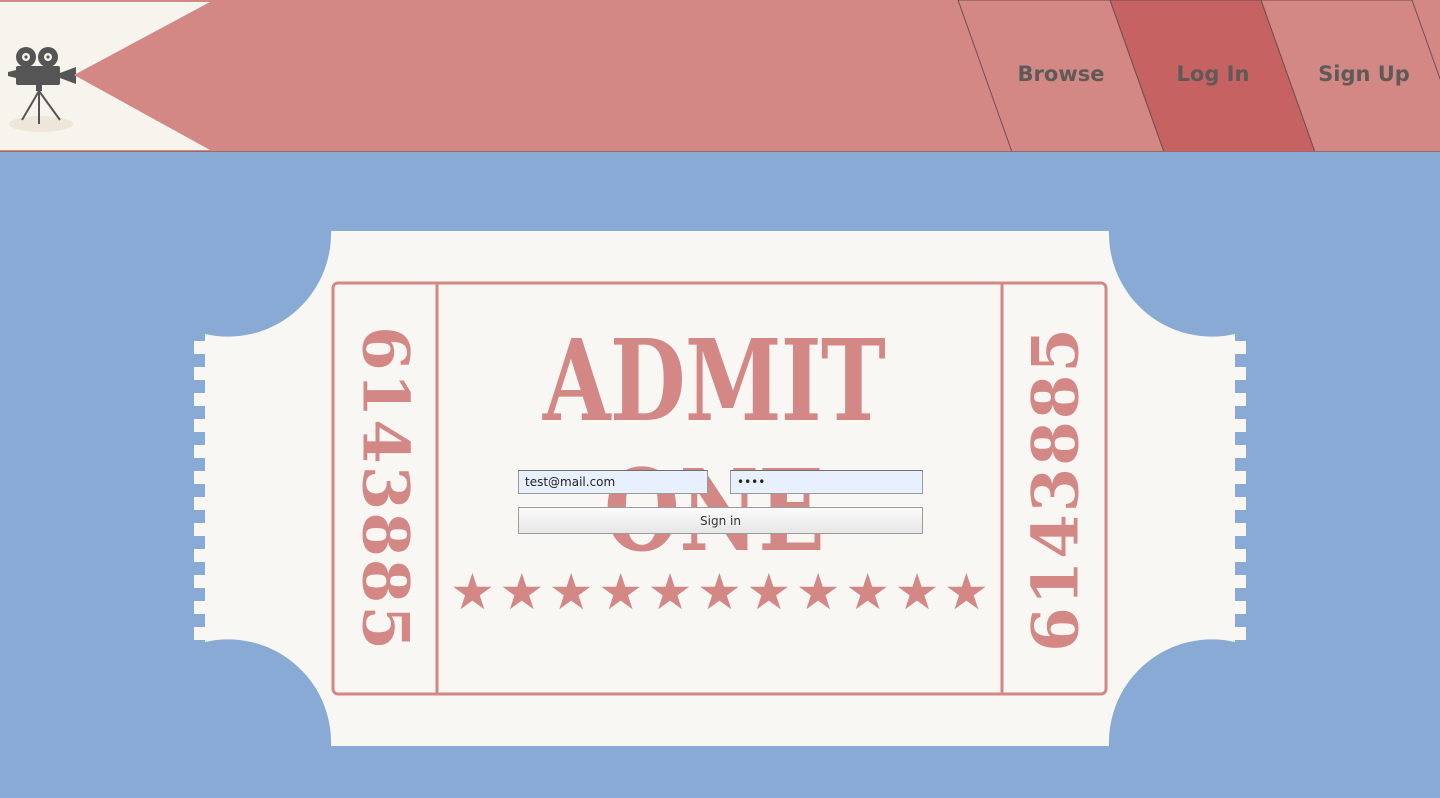 This screenshot has width=1440, height=798. What do you see at coordinates (714, 446) in the screenshot?
I see `admit-one-headline: ADMIT ONE` at bounding box center [714, 446].